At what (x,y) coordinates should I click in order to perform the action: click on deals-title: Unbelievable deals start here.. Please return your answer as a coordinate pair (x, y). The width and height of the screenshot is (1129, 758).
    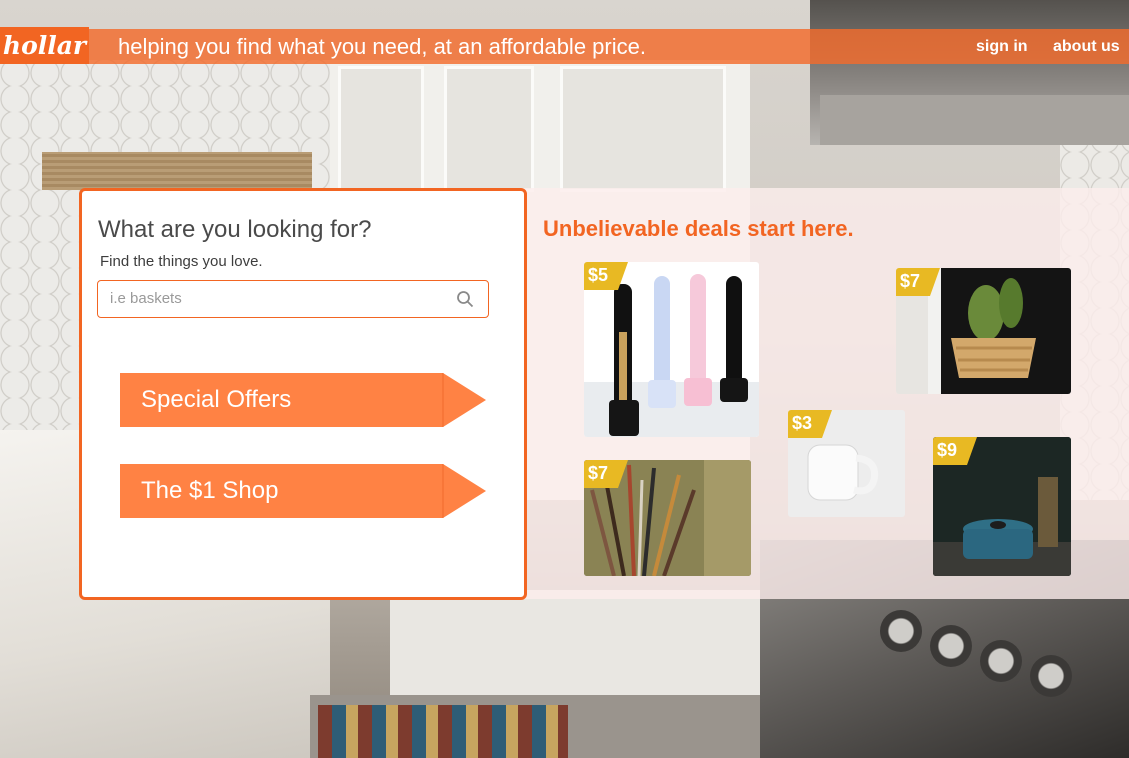
    Looking at the image, I should click on (698, 228).